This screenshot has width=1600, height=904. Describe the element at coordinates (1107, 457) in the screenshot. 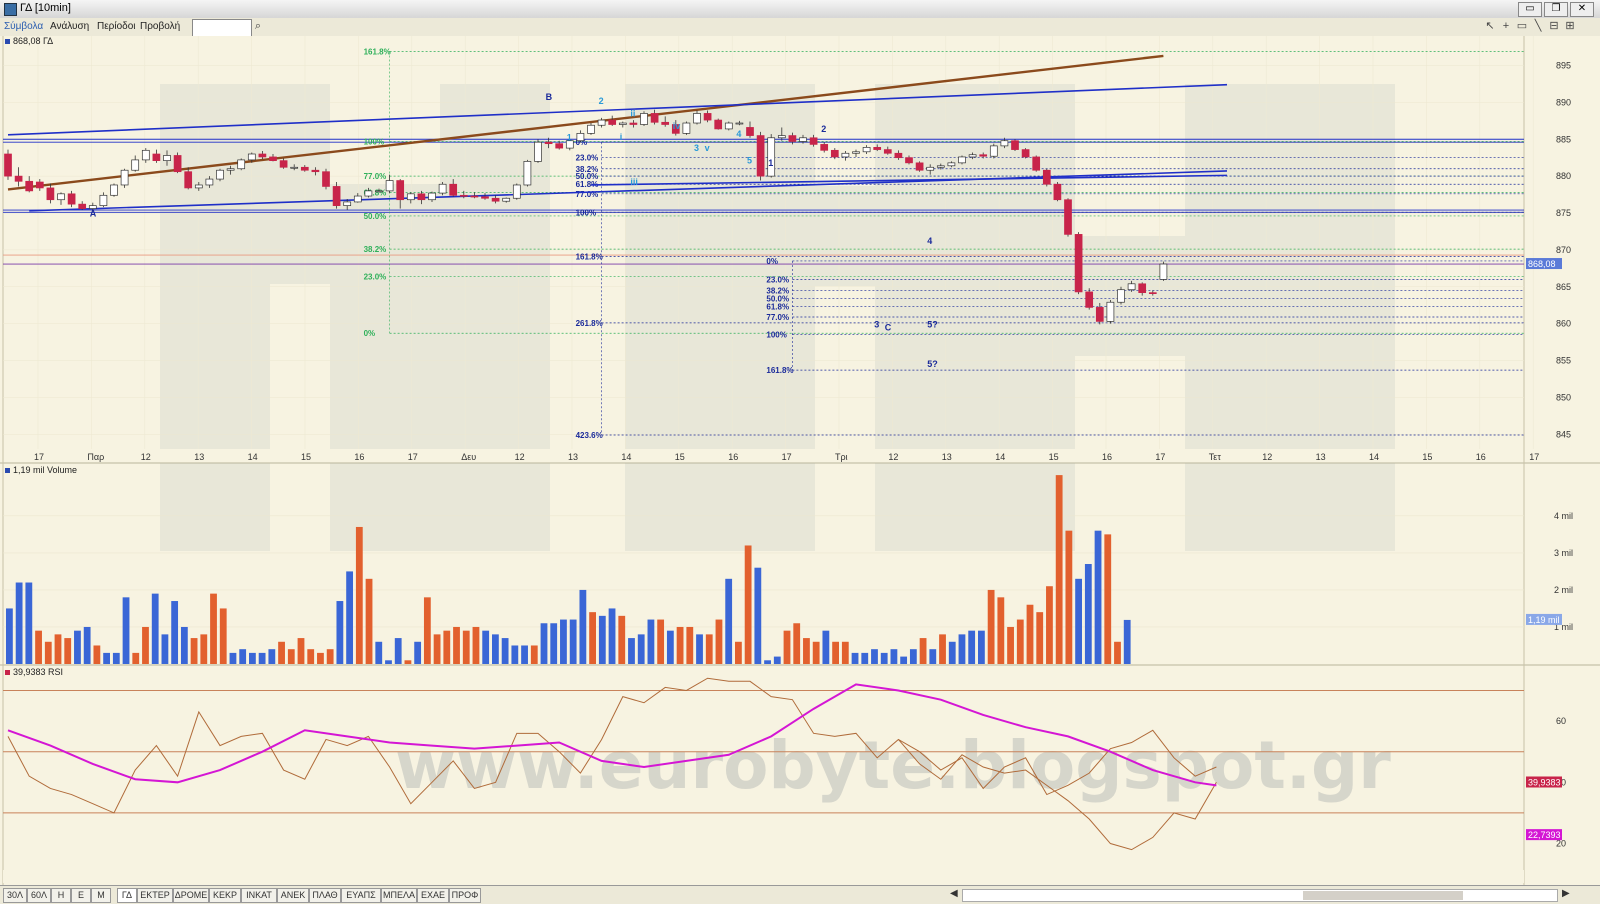

I see `time-tick-label: 16` at that location.